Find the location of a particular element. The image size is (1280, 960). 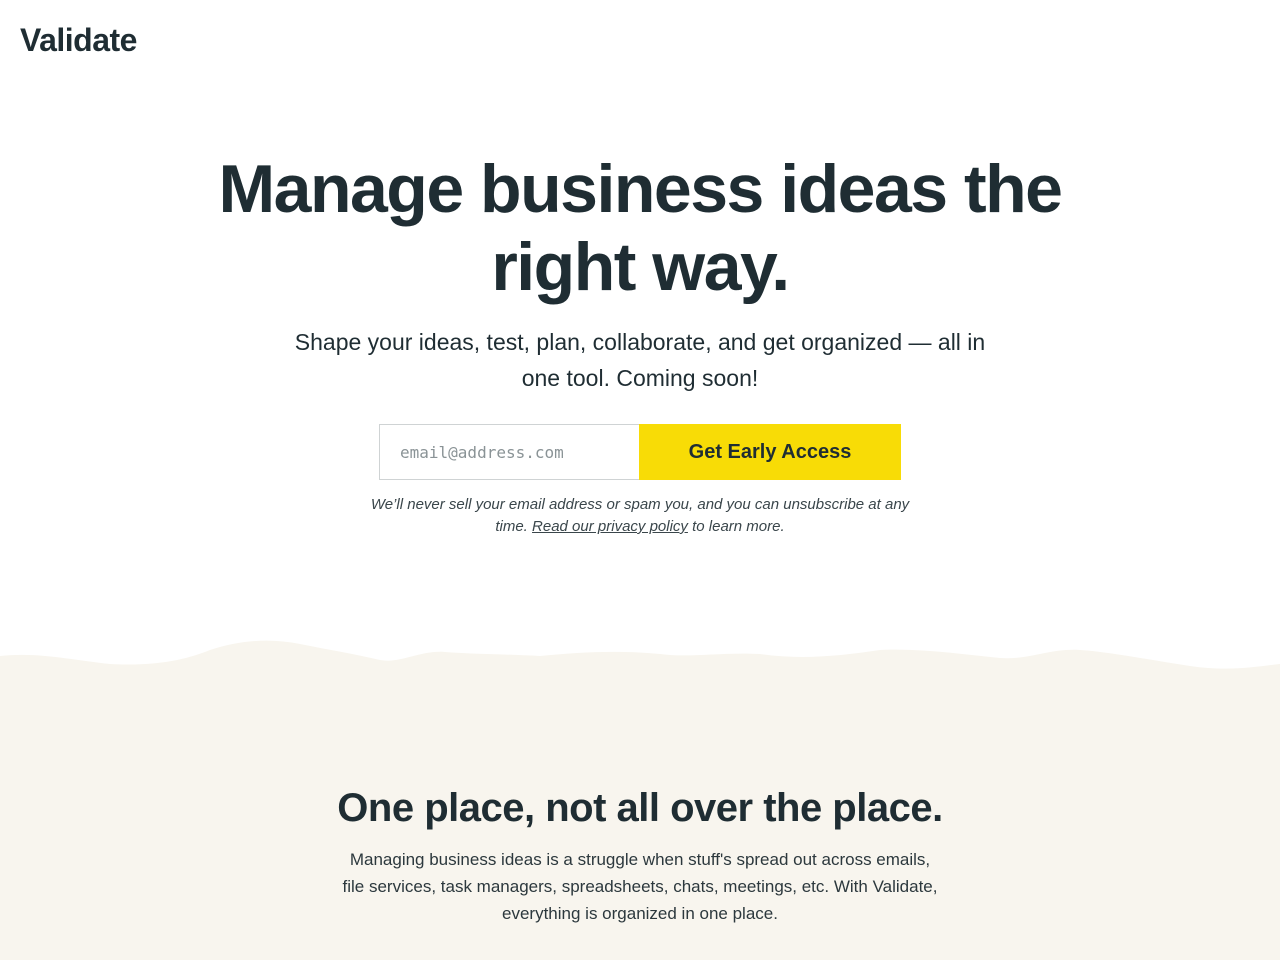

email-input is located at coordinates (509, 452).